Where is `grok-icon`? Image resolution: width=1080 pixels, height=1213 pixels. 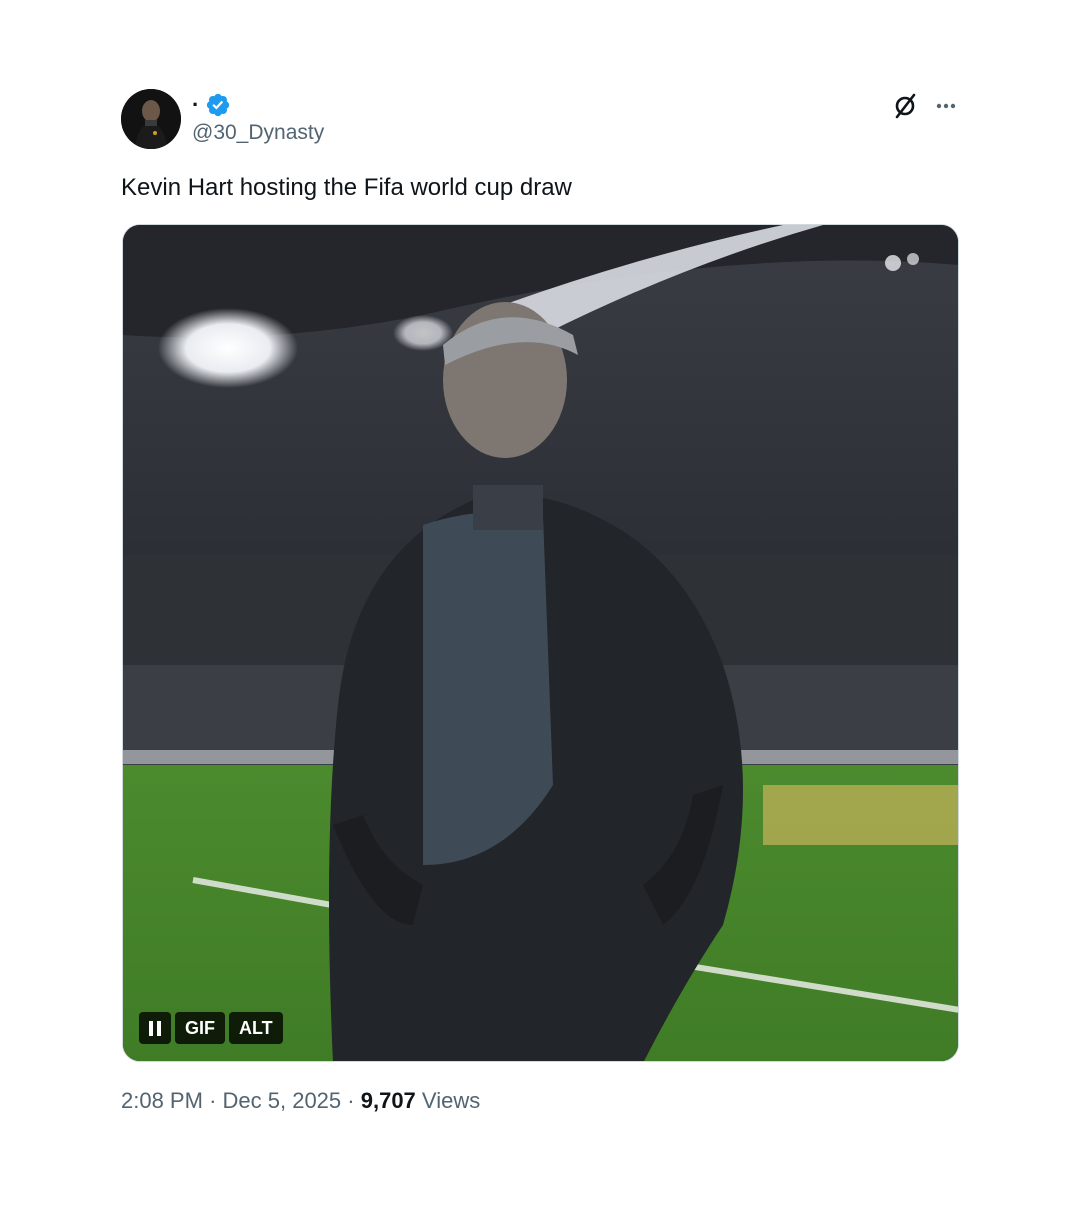 grok-icon is located at coordinates (905, 106).